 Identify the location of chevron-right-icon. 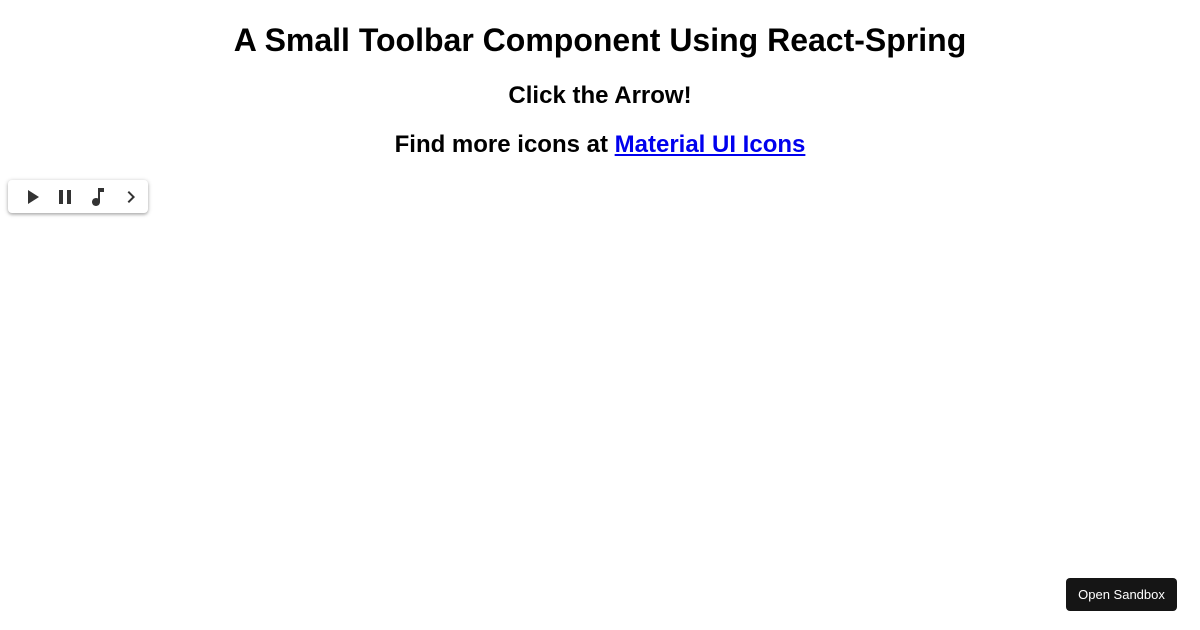
(131, 196).